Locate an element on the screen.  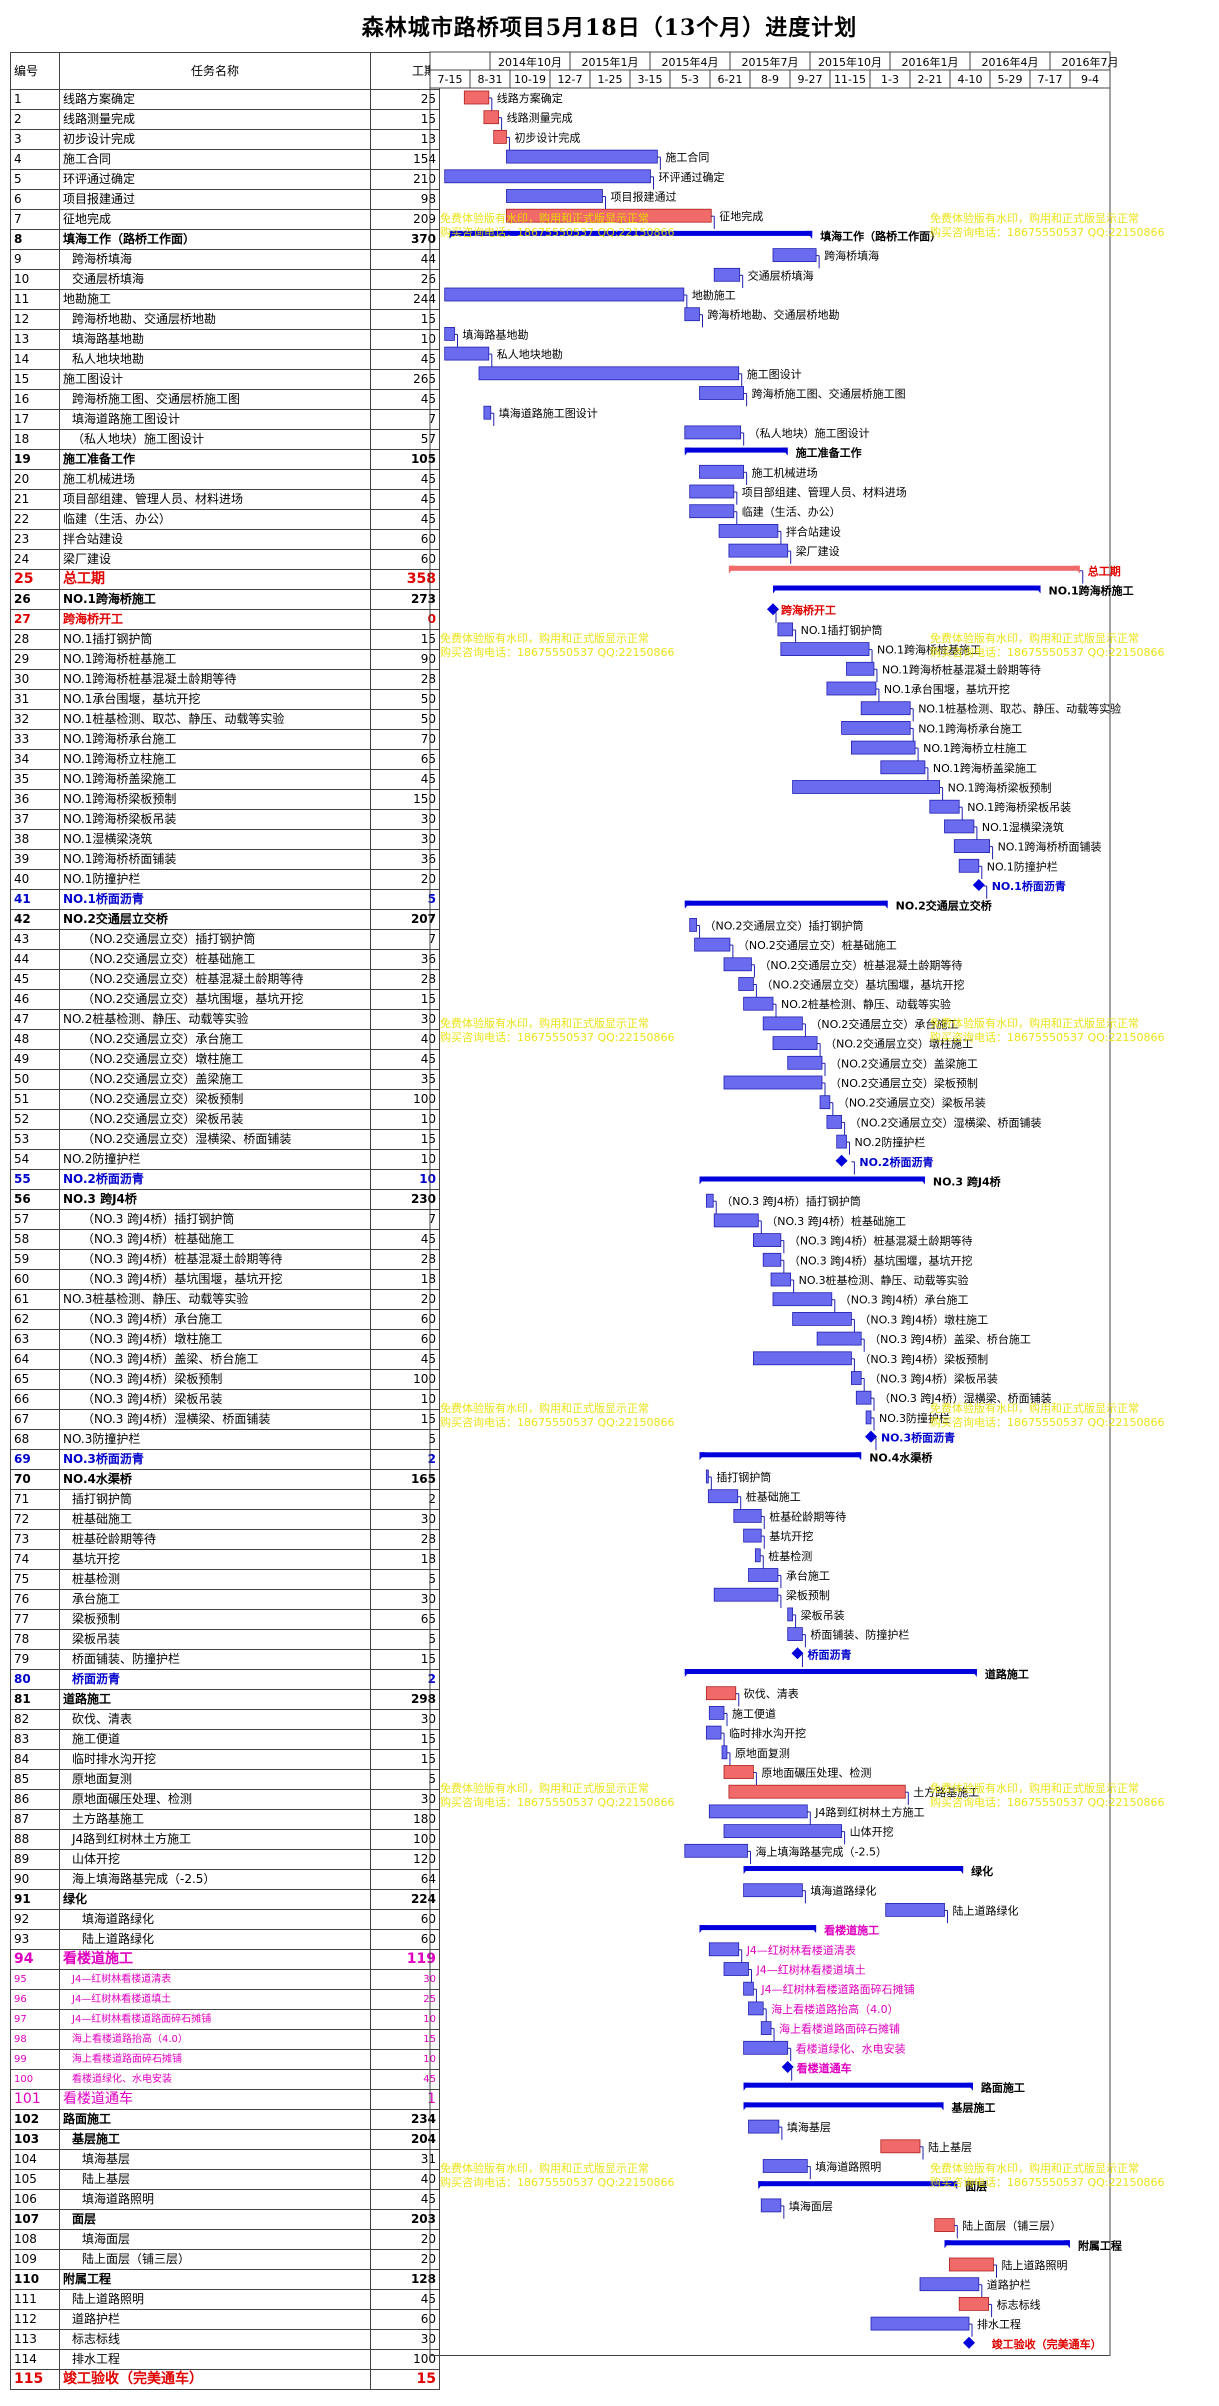
bar-label: 填海道路照明 is located at coordinates (848, 2167).